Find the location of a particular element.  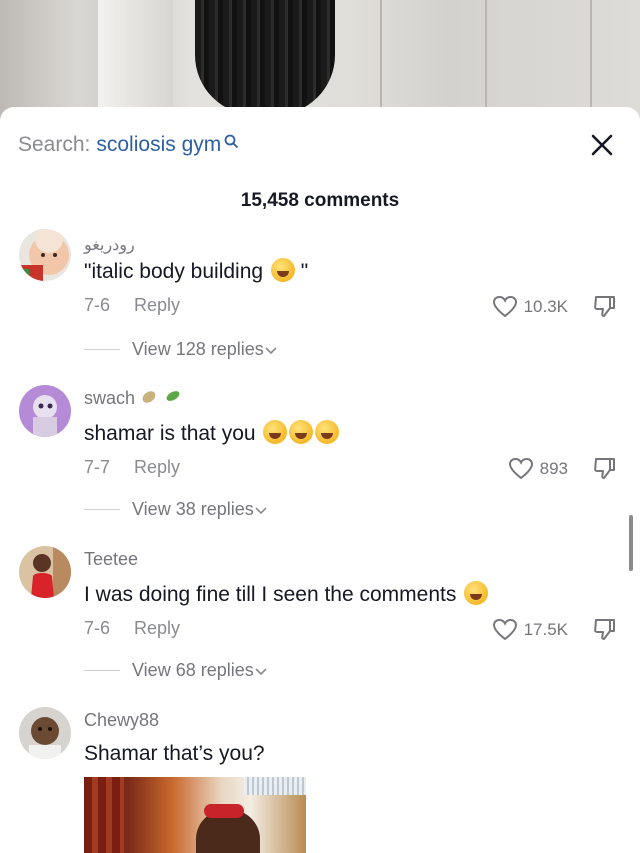

comment-meta: 7-7 Reply is located at coordinates (132, 467).